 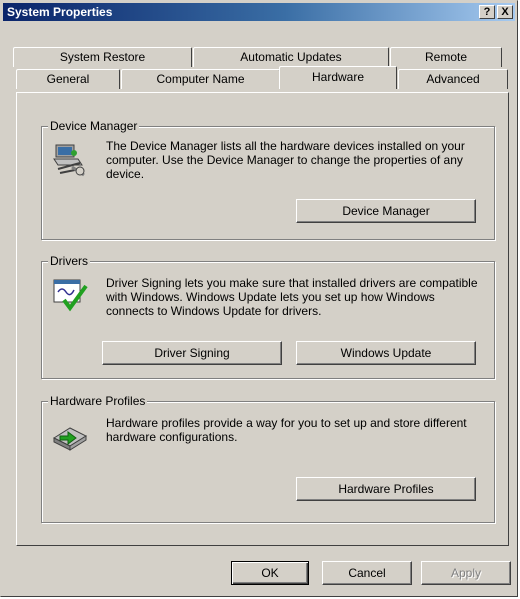 What do you see at coordinates (70, 295) in the screenshot?
I see `driver-signing-icon` at bounding box center [70, 295].